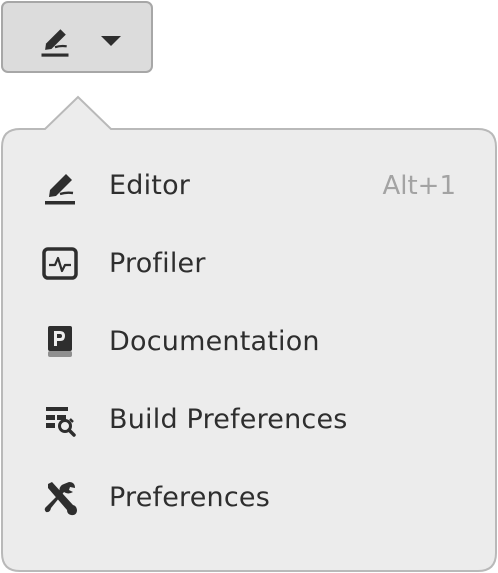  I want to click on menu-item-preferences: Preferences, so click(249, 498).